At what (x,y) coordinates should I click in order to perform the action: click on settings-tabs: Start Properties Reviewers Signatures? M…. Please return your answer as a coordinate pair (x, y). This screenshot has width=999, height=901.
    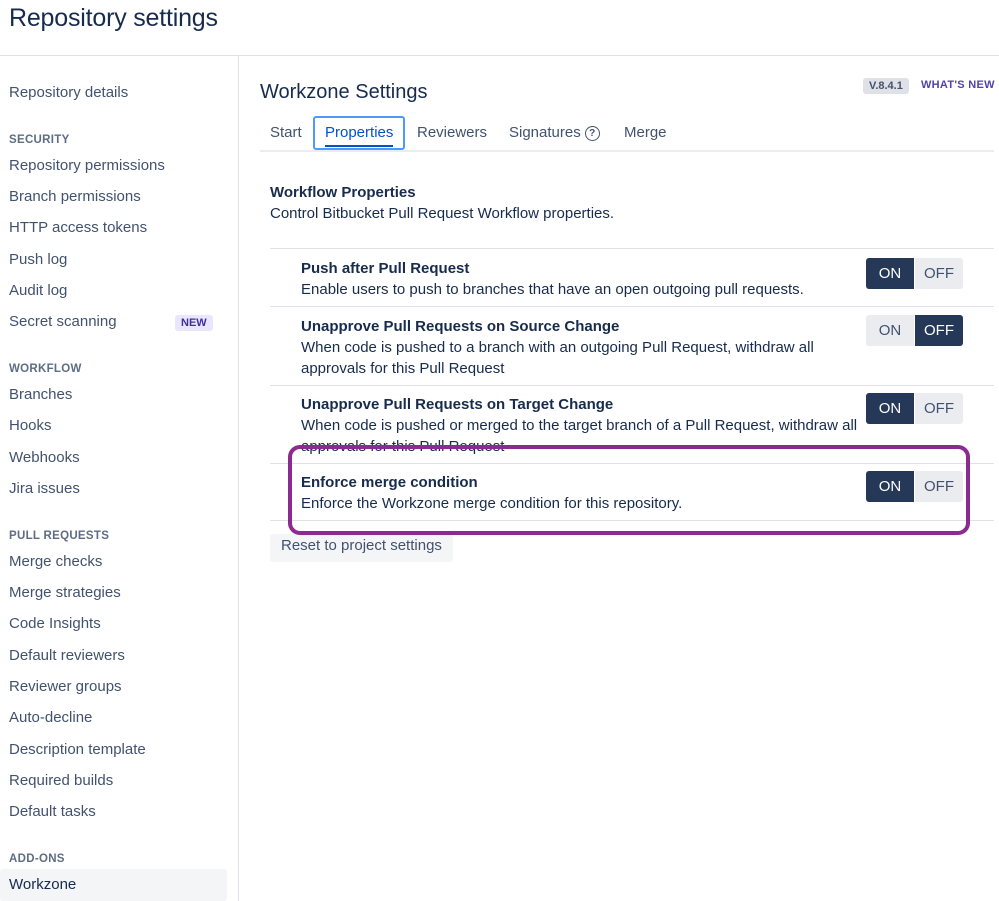
    Looking at the image, I should click on (627, 134).